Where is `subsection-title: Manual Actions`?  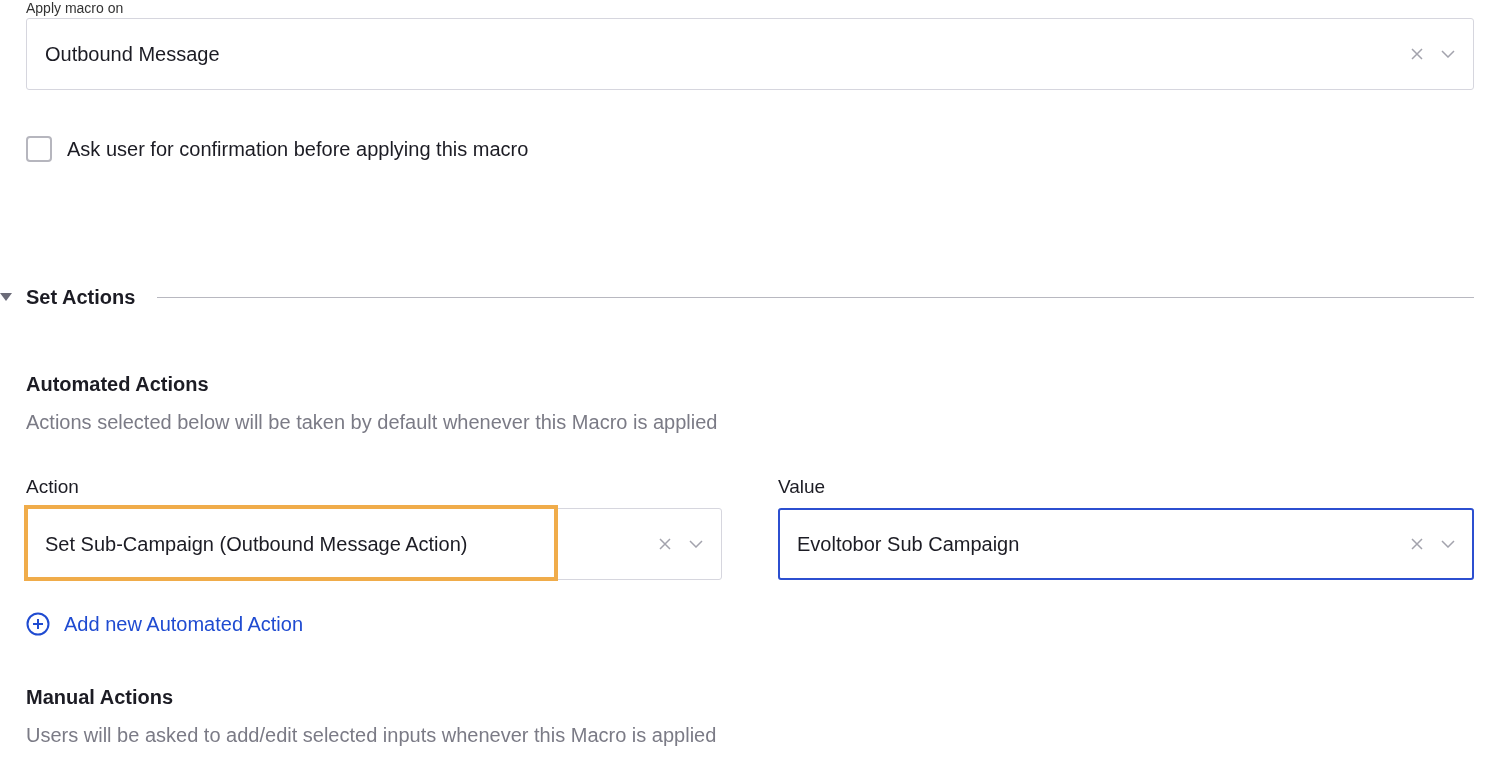 subsection-title: Manual Actions is located at coordinates (100, 697).